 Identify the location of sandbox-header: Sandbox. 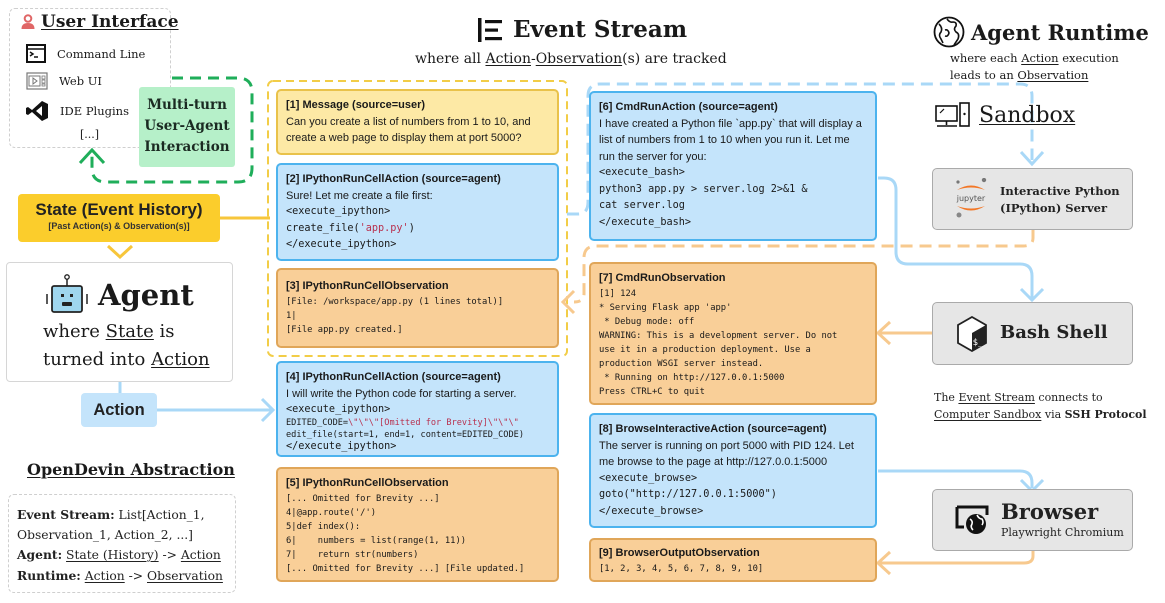
(1005, 115).